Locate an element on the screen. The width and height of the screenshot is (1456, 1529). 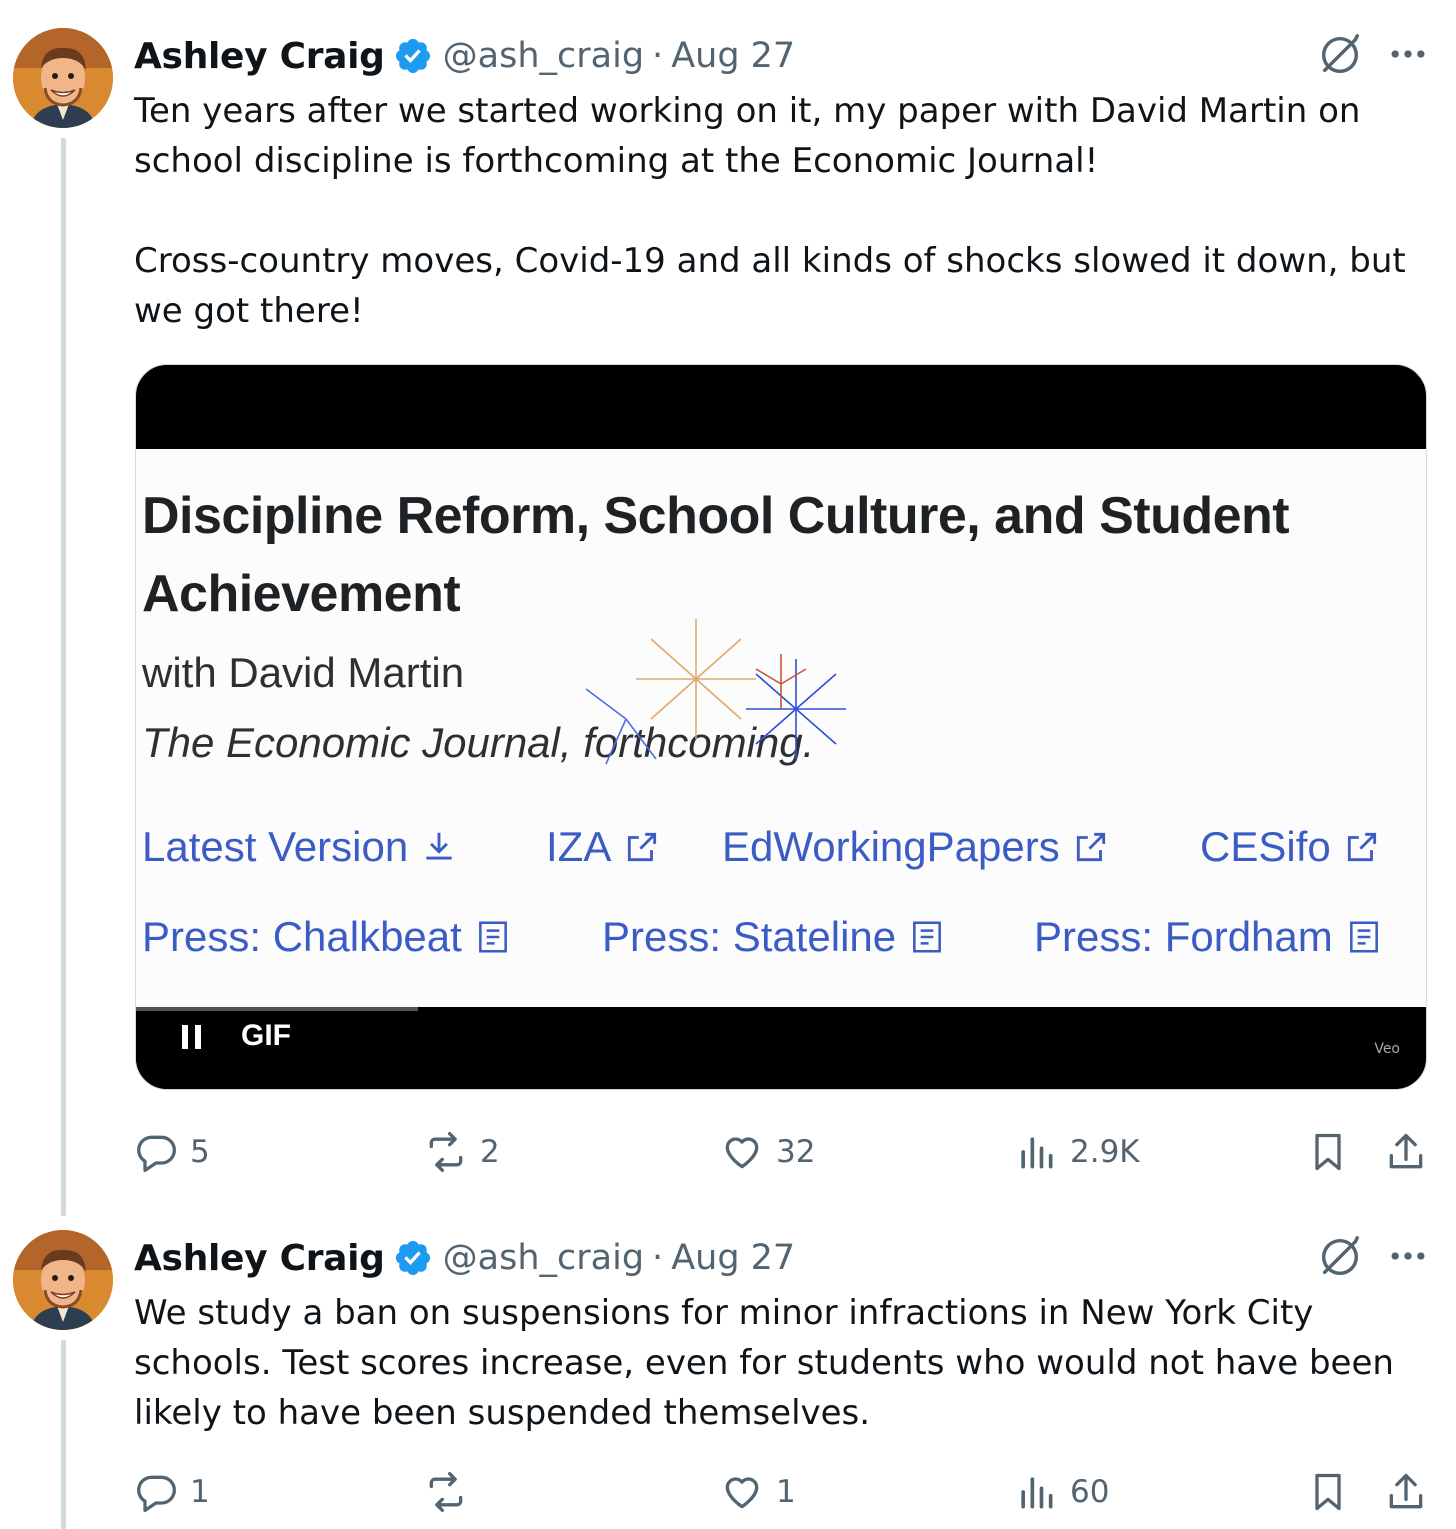
repost-button: 2 is located at coordinates (462, 1152).